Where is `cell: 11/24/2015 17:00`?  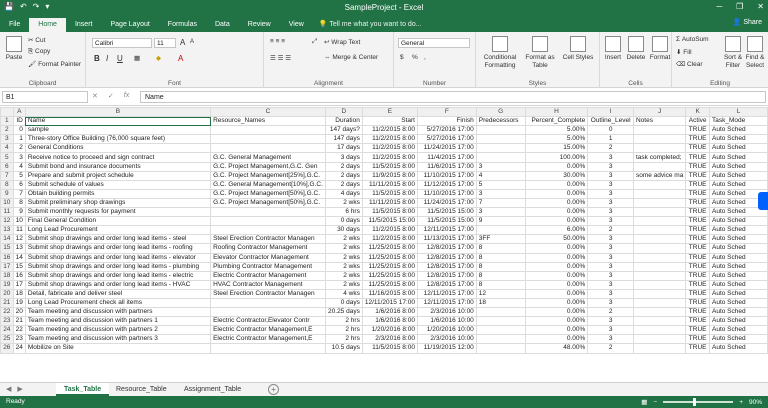 cell: 11/24/2015 17:00 is located at coordinates (446, 203).